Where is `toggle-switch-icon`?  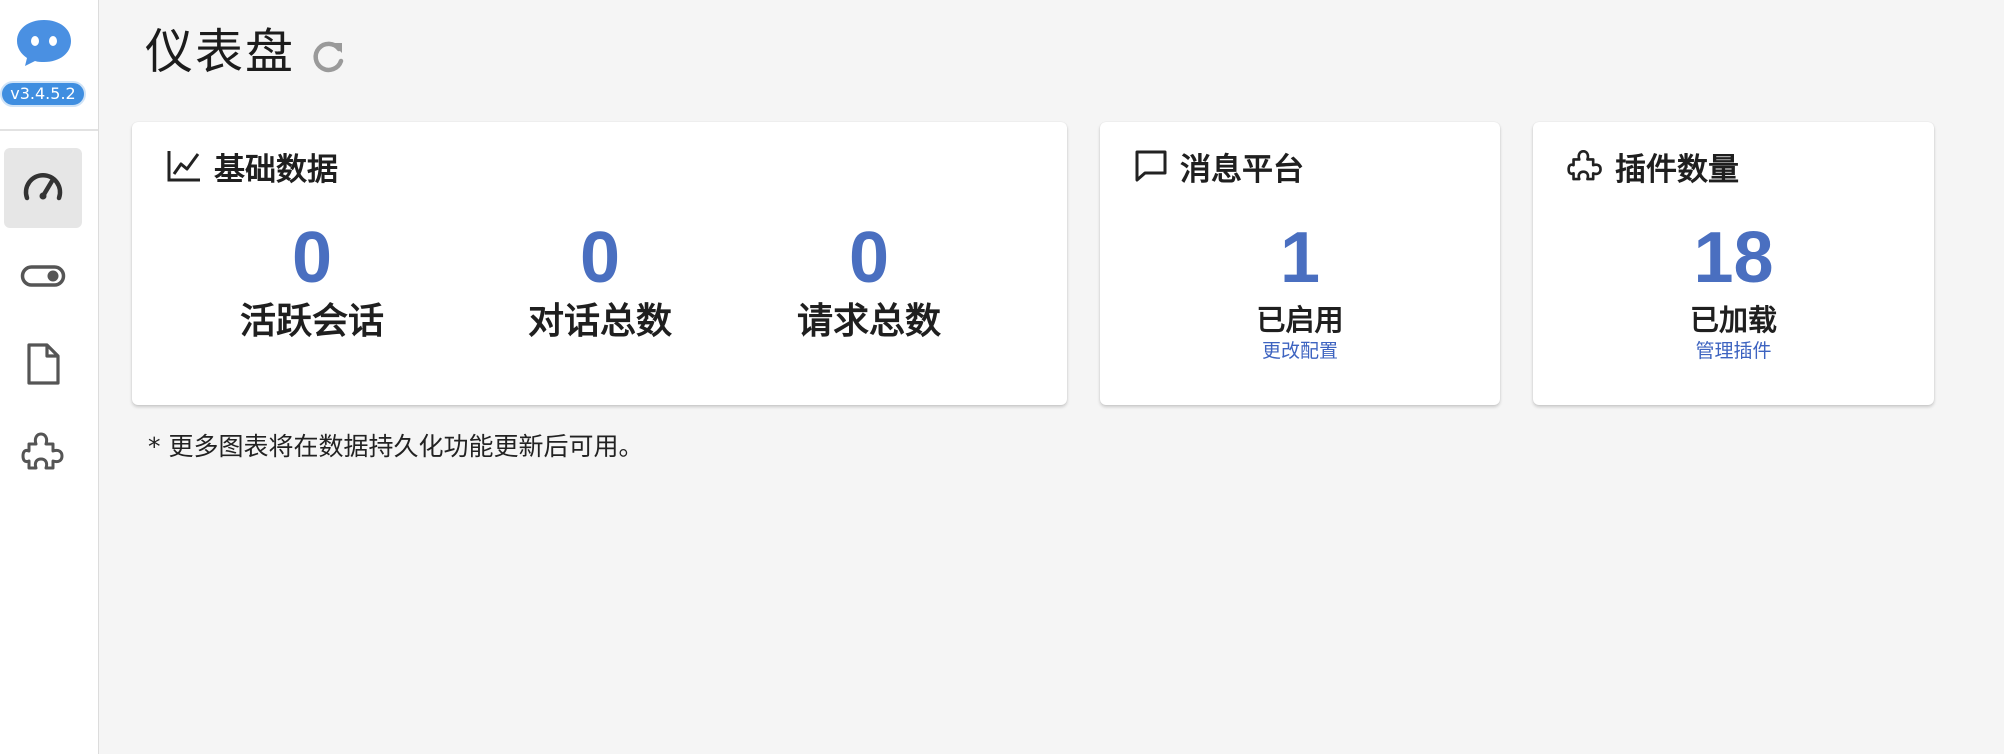
toggle-switch-icon is located at coordinates (43, 276).